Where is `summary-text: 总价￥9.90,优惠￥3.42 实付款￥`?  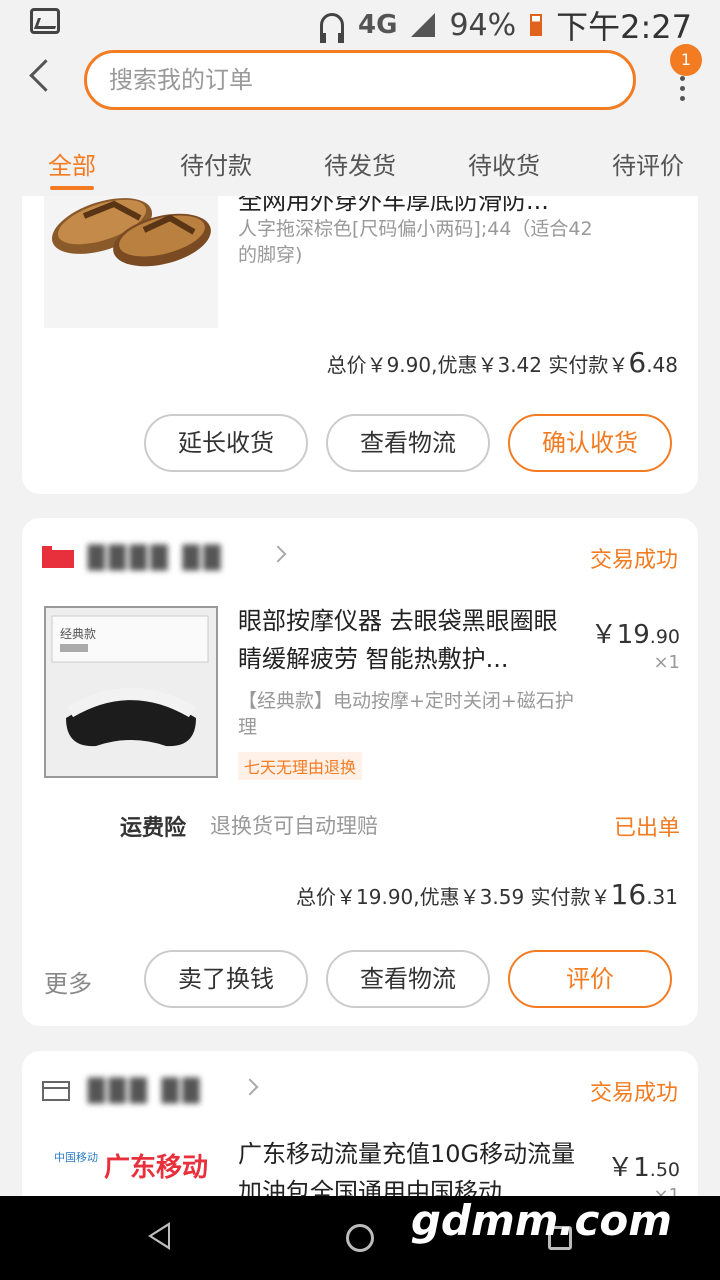
summary-text: 总价￥9.90,优惠￥3.42 实付款￥ is located at coordinates (477, 365).